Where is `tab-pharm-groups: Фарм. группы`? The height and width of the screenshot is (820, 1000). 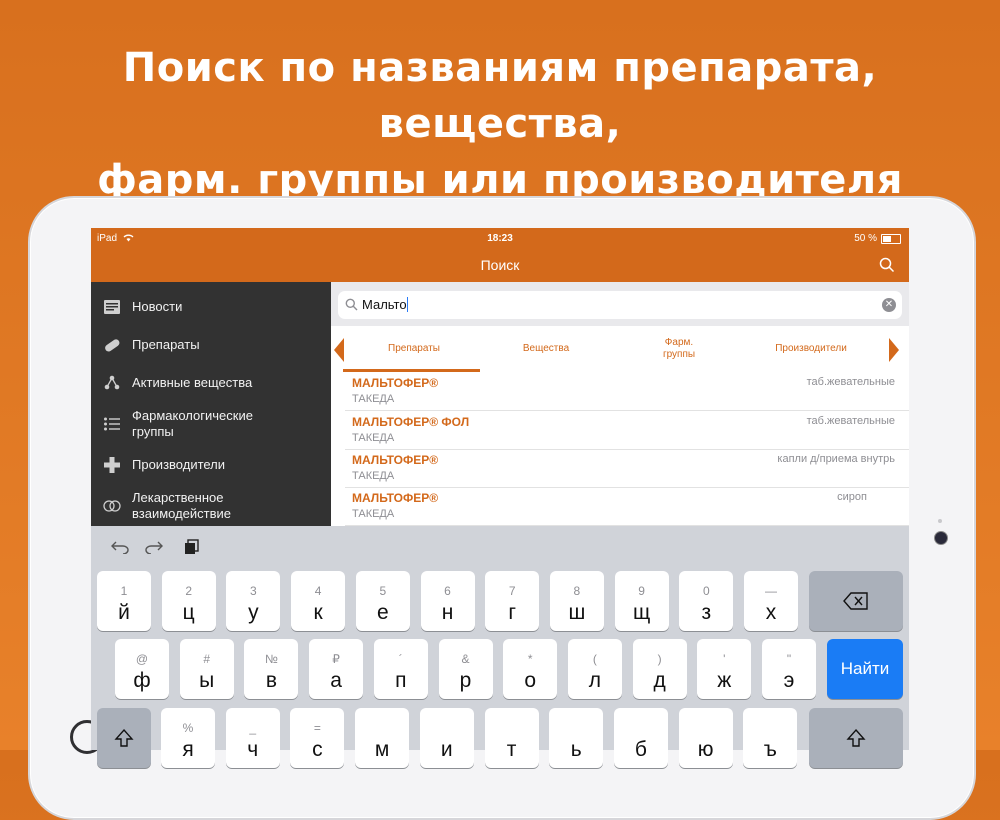
tab-pharm-groups: Фарм. группы is located at coordinates (679, 349).